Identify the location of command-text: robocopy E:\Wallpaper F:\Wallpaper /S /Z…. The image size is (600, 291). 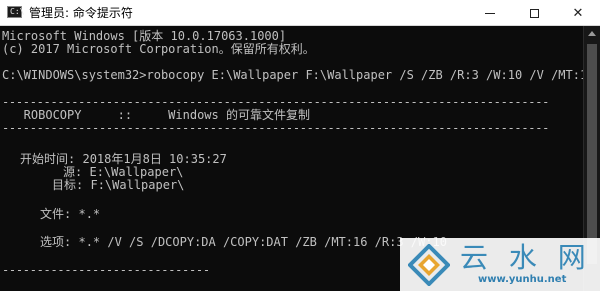
(365, 75).